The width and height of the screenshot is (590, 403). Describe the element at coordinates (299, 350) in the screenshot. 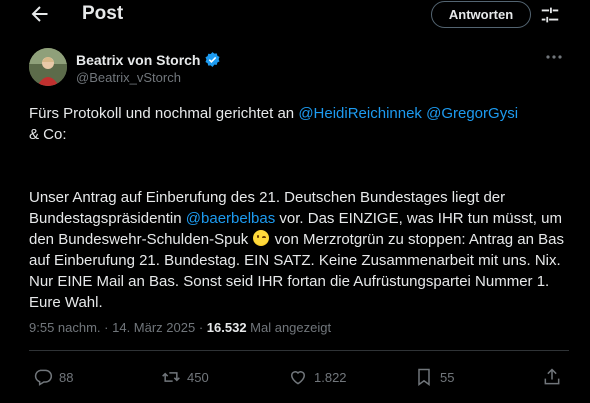

I see `divider` at that location.